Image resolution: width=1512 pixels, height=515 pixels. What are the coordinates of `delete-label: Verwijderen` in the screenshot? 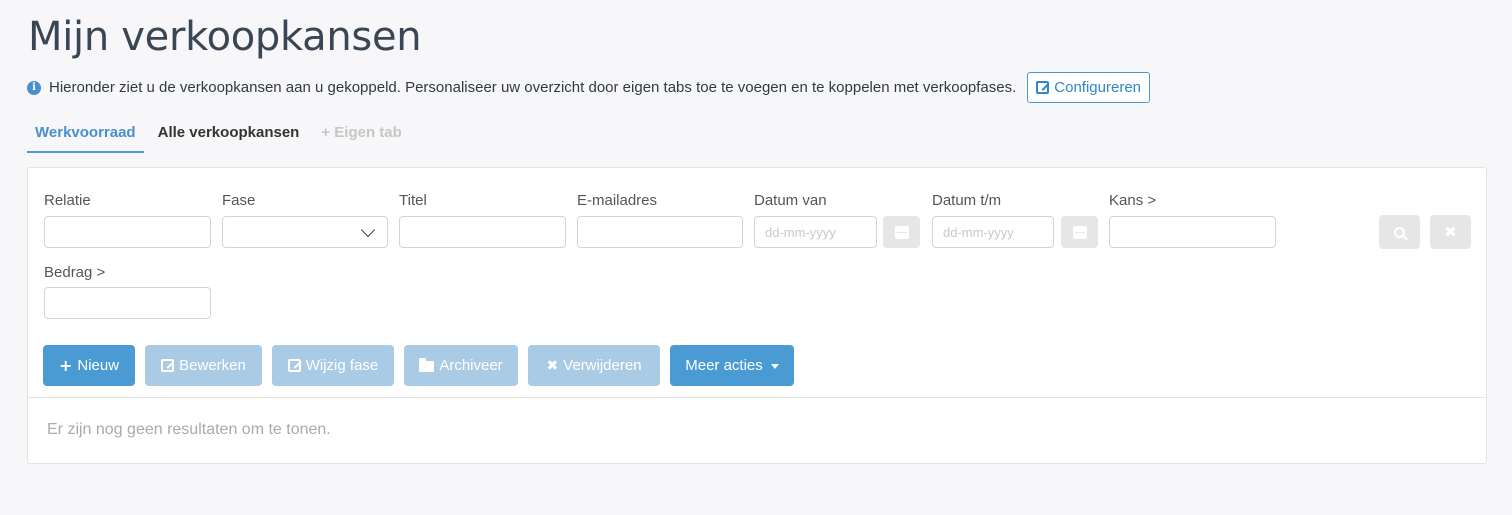 It's located at (602, 365).